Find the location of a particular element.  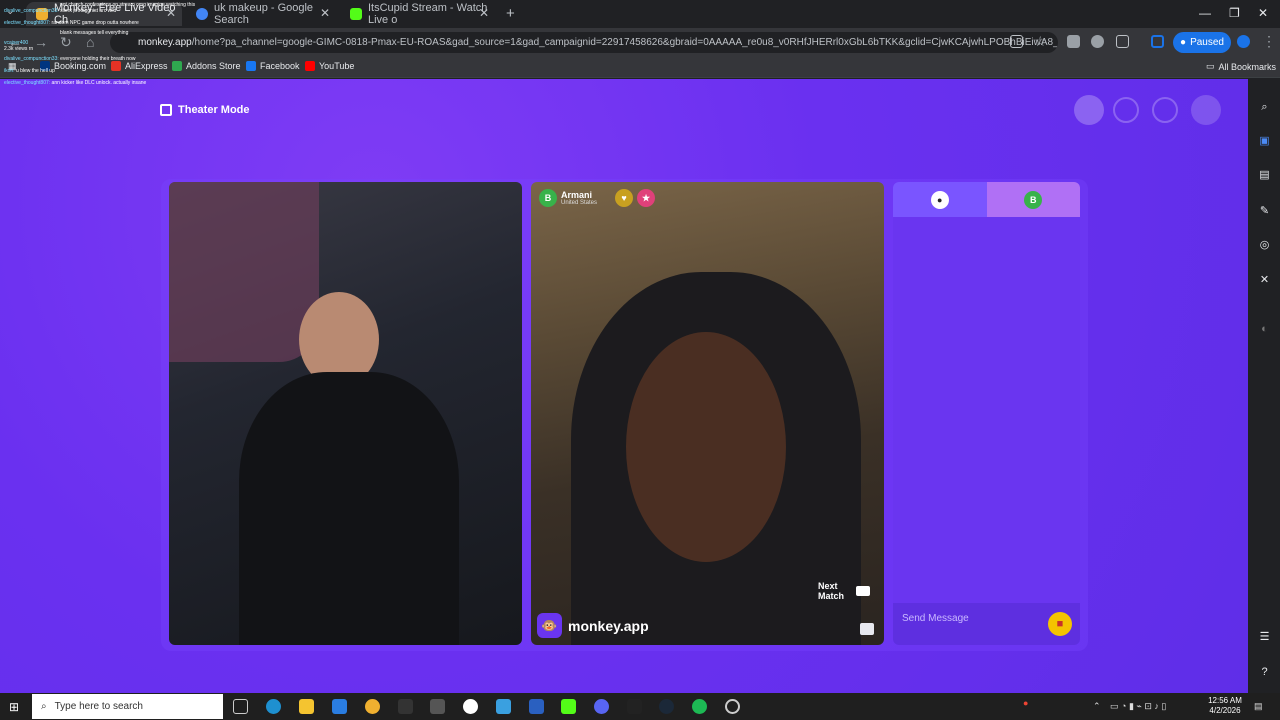

bookmark-label: All Bookmarks is located at coordinates (1247, 66).